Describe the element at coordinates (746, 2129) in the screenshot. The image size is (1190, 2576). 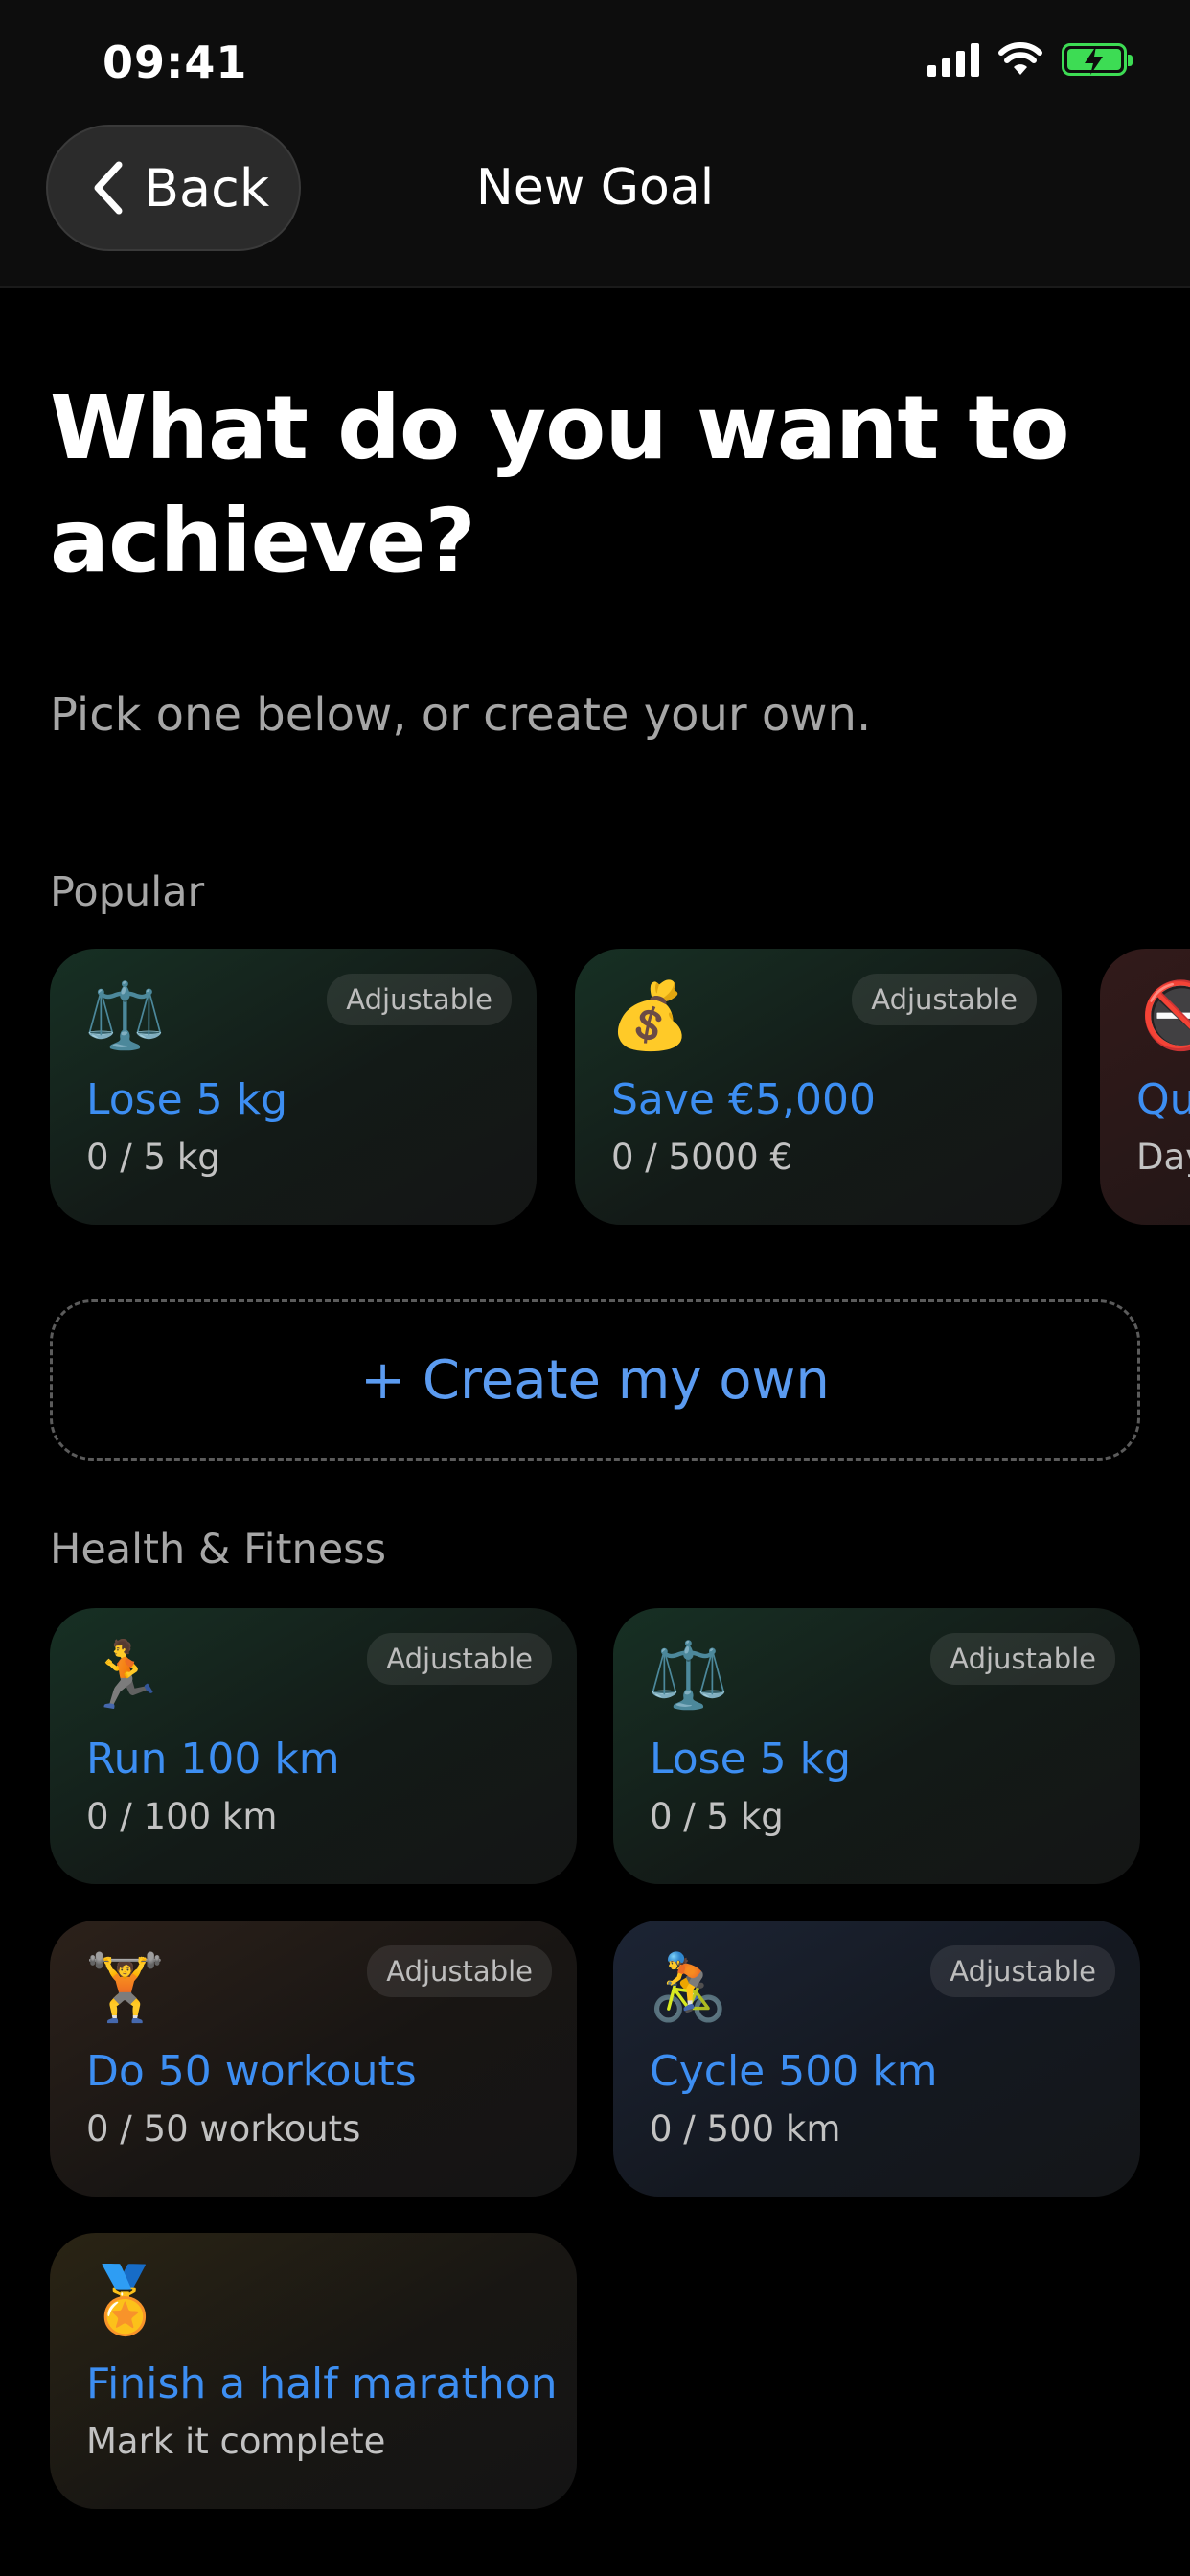
I see `goal-progress: 0 / 500 km` at that location.